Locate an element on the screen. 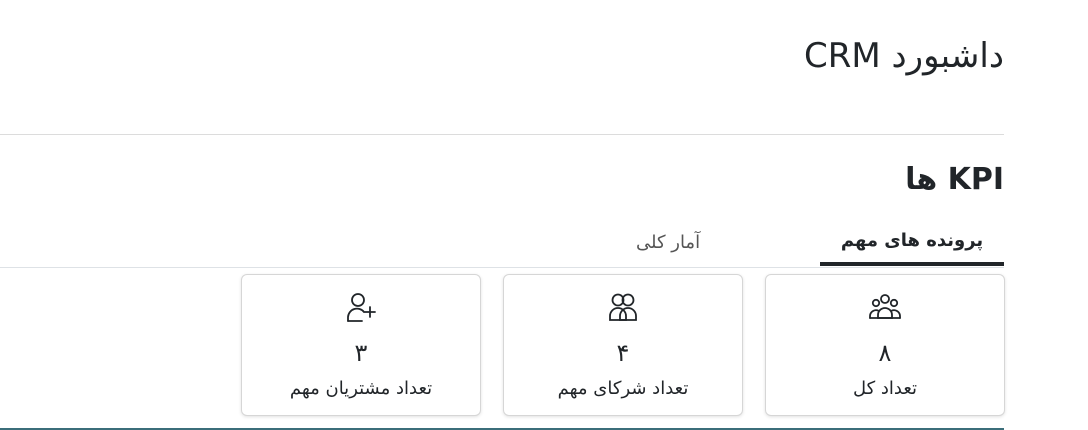 Image resolution: width=1088 pixels, height=430 pixels. kpi-customers-value: ۳ is located at coordinates (361, 353).